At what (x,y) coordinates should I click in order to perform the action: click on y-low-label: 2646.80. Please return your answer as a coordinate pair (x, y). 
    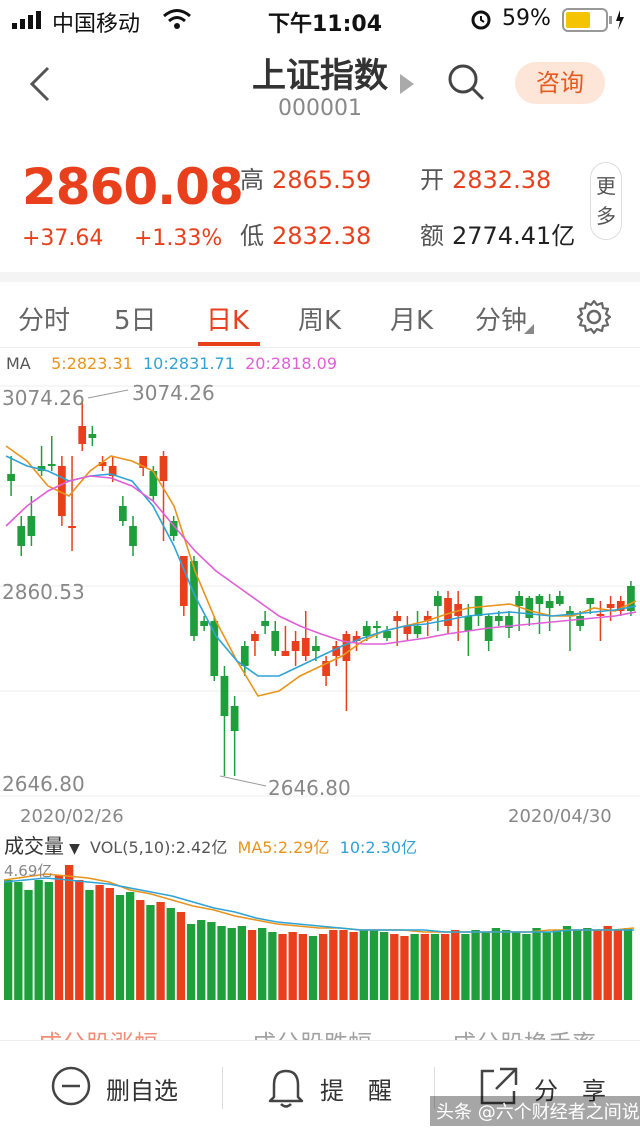
    Looking at the image, I should click on (43, 784).